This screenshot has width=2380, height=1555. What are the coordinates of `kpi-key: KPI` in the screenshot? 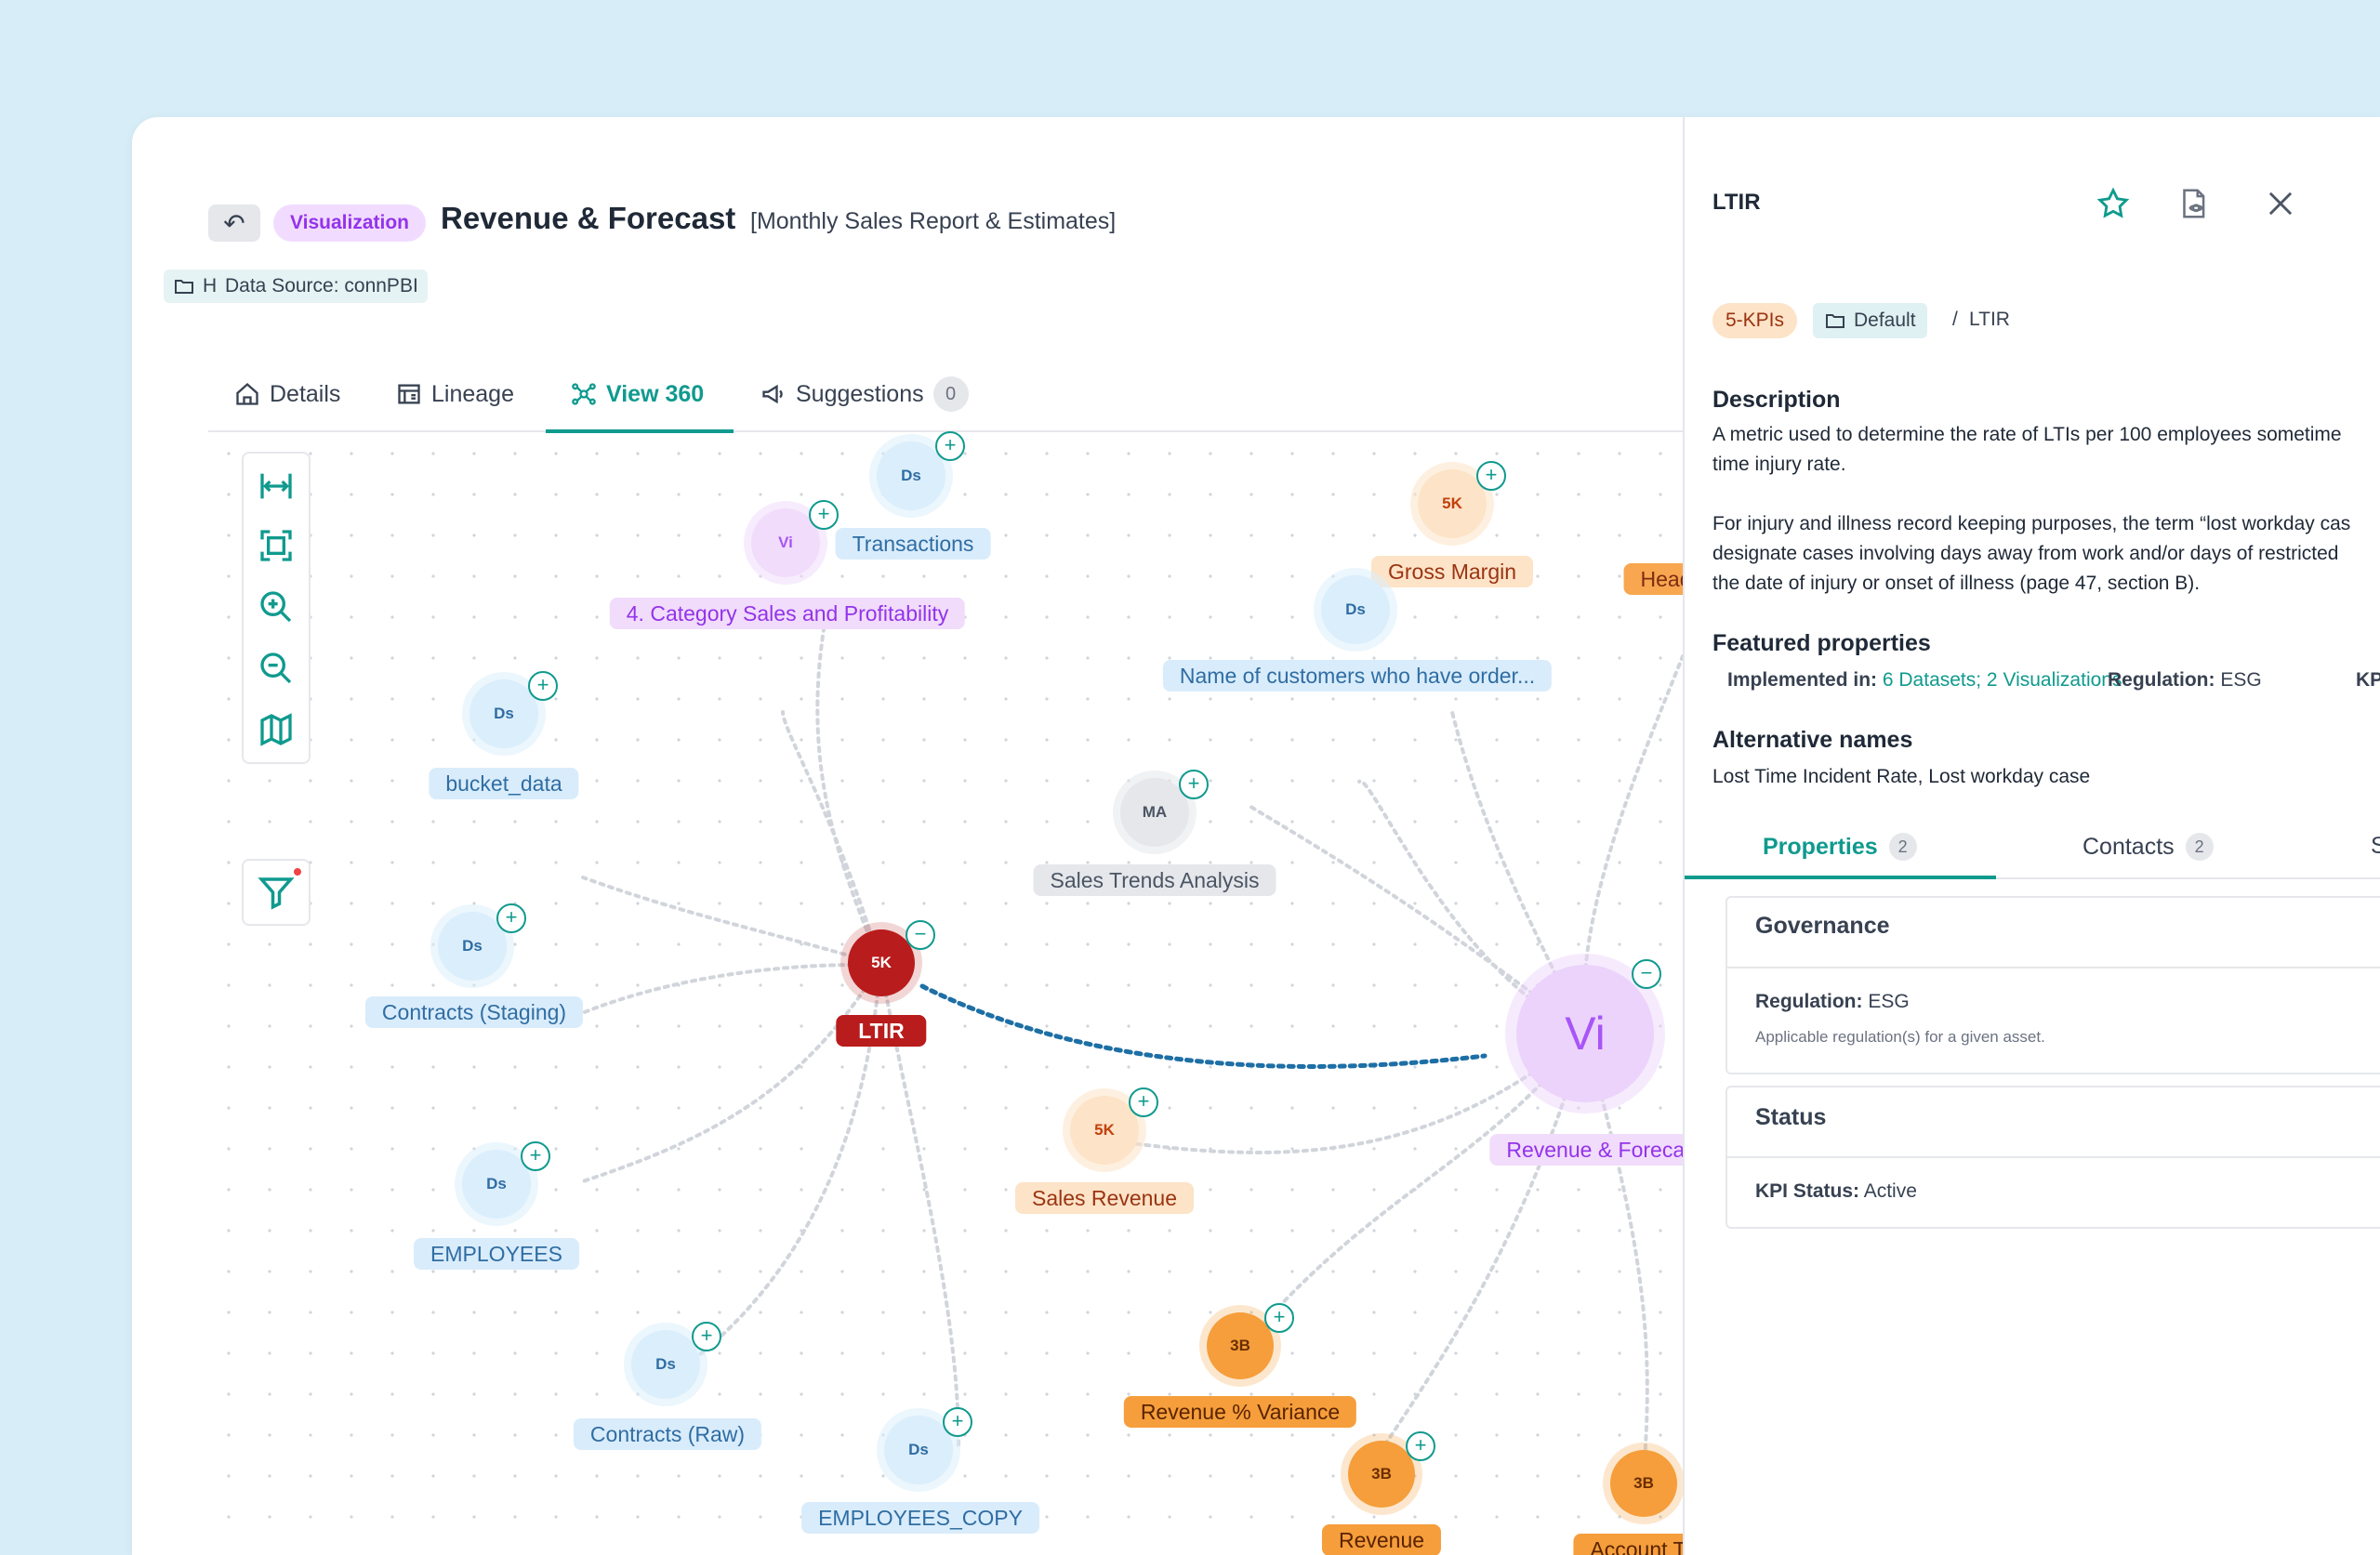 It's located at (2368, 680).